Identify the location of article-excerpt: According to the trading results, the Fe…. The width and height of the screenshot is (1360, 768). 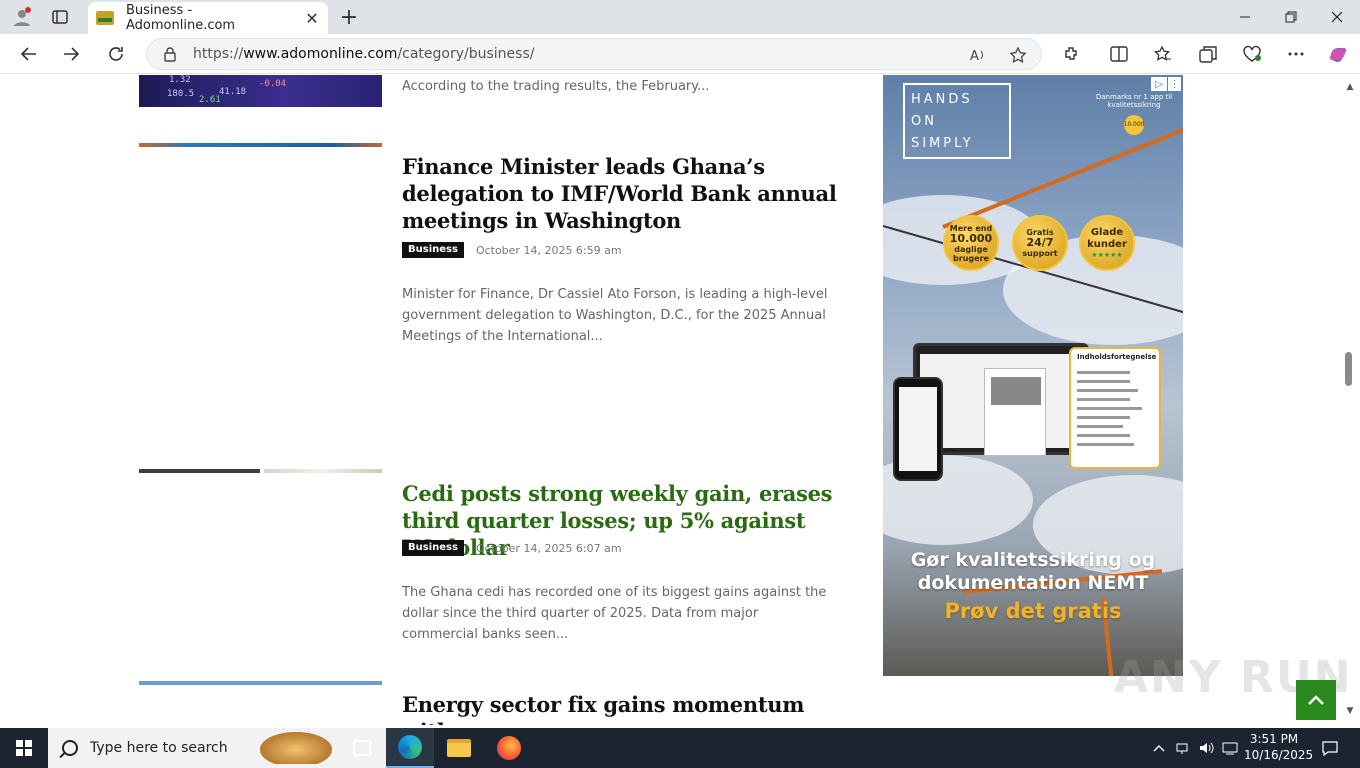
(556, 86).